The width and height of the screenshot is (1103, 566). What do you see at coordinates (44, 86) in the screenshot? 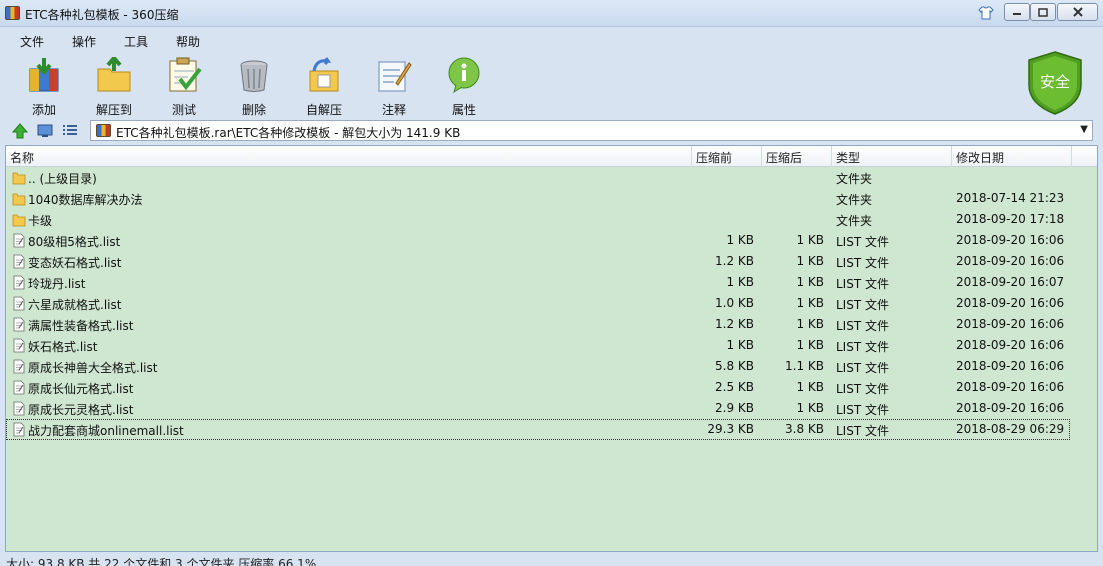
I see `add-button: 添加` at bounding box center [44, 86].